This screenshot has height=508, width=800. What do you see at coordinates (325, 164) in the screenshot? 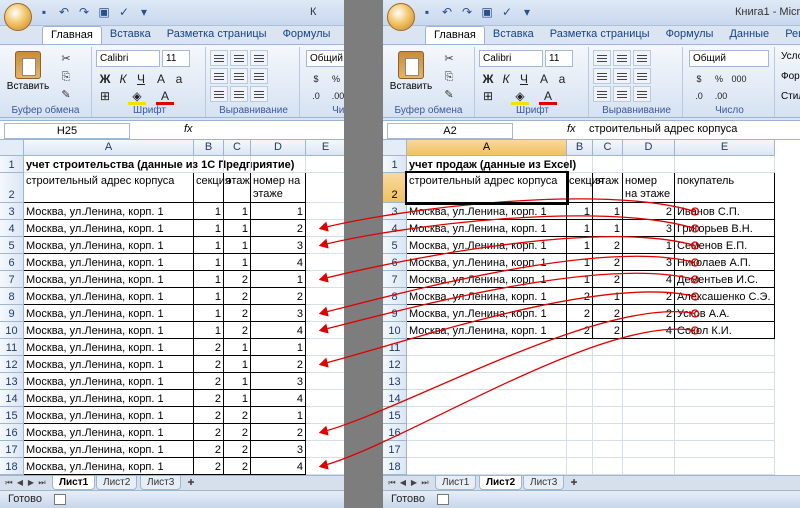
I see `cell-e1` at bounding box center [325, 164].